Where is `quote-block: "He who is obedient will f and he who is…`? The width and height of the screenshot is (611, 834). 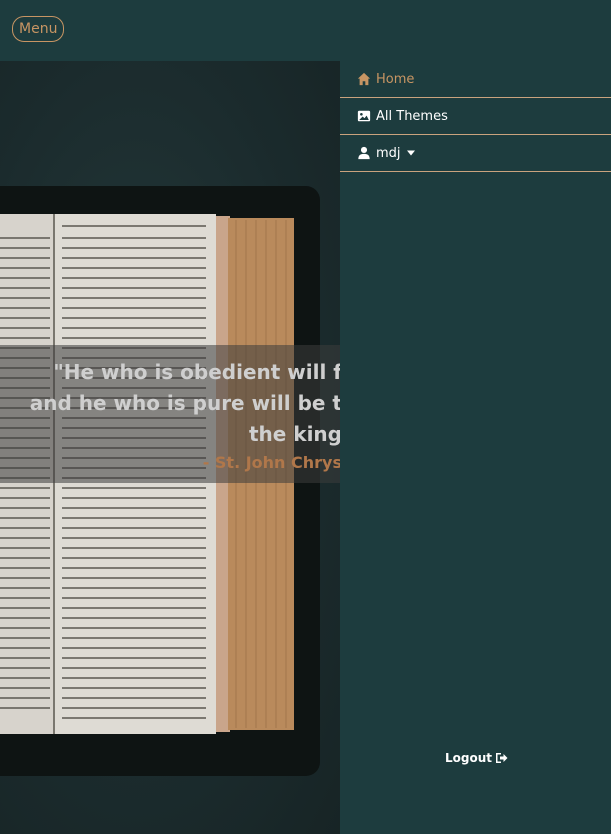 quote-block: "He who is obedient will f and he who is… is located at coordinates (170, 416).